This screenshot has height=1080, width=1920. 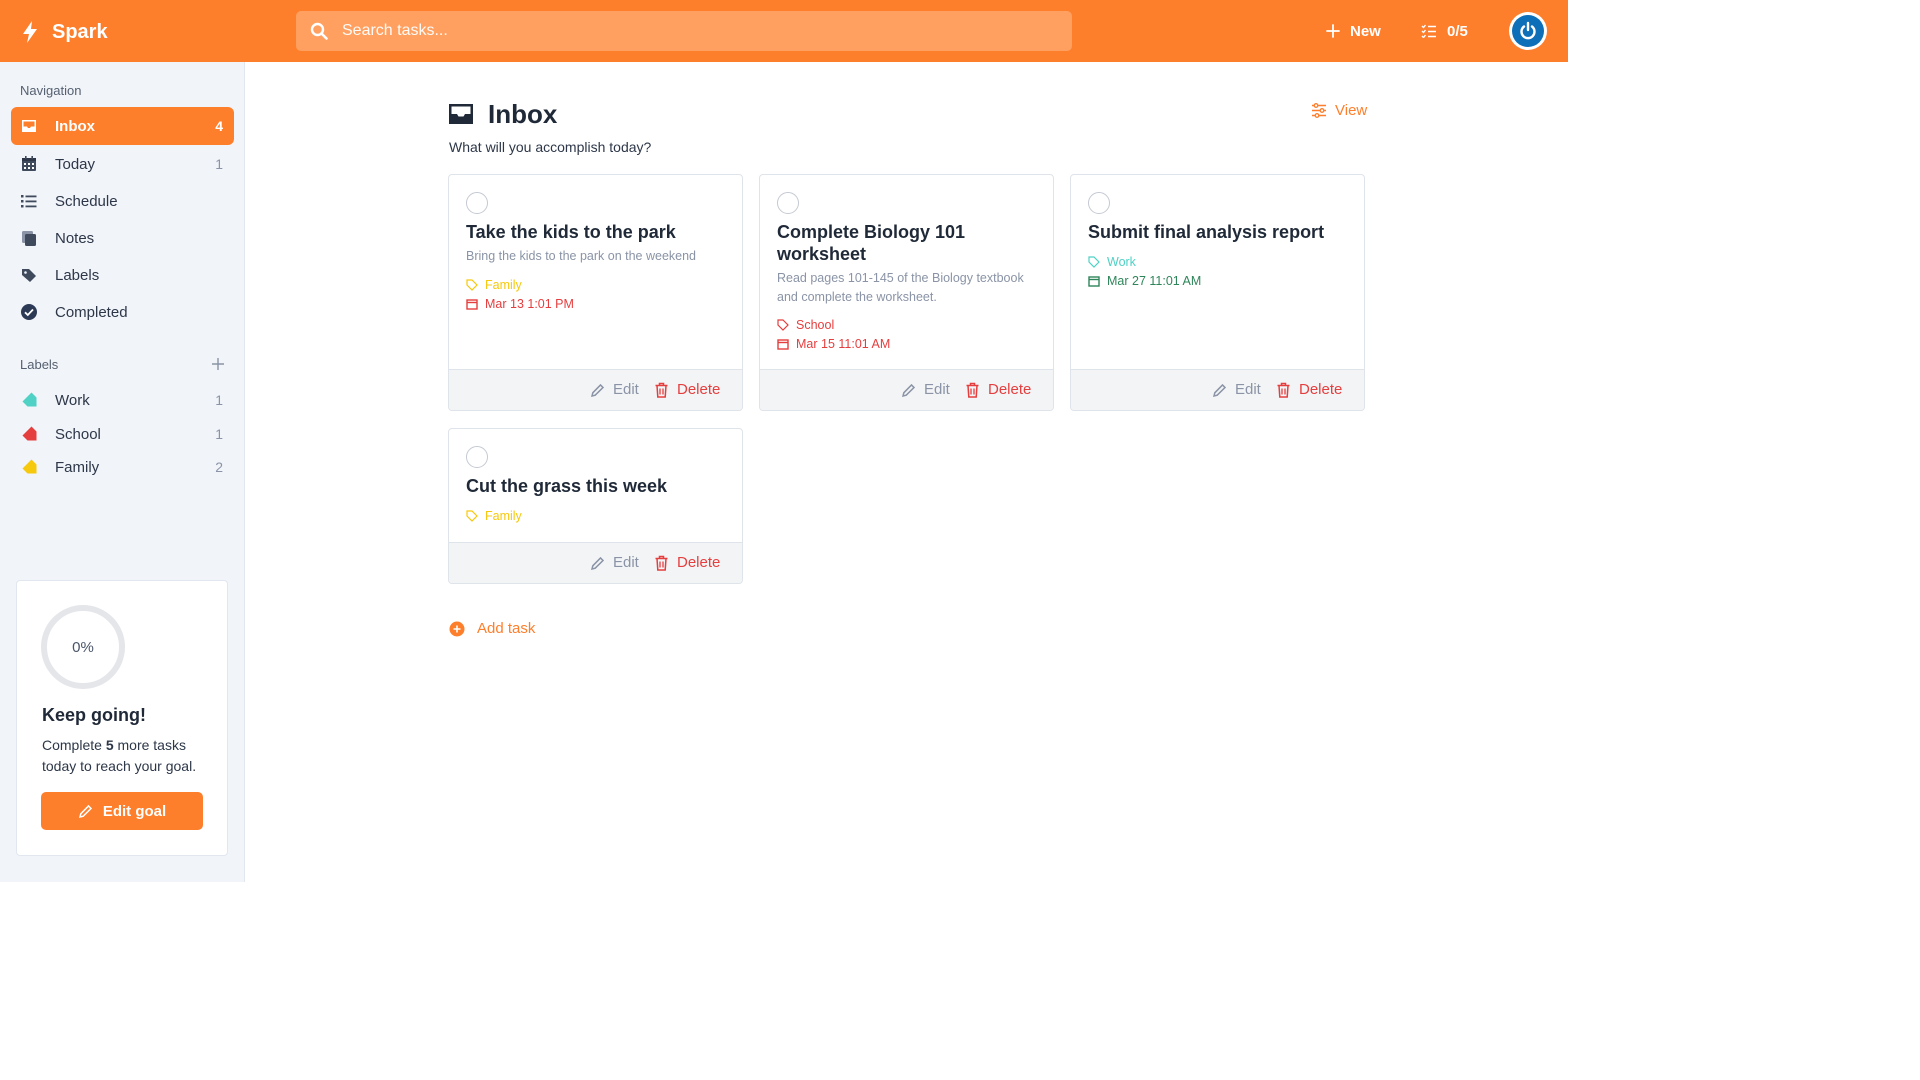 I want to click on sidebar-item-completed: Completed, so click(x=122, y=312).